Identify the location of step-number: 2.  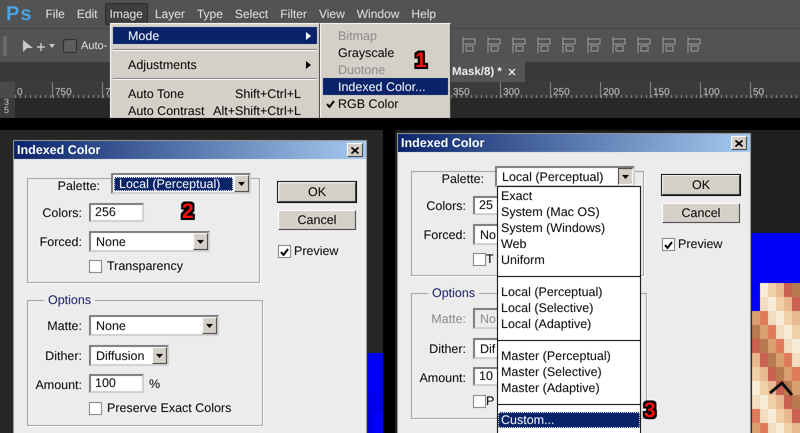
(188, 211).